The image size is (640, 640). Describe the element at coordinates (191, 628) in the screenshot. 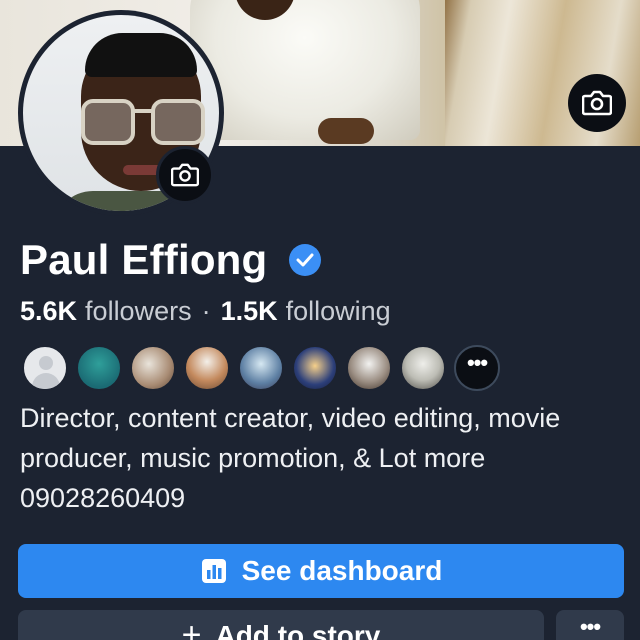

I see `plus-icon: +` at that location.